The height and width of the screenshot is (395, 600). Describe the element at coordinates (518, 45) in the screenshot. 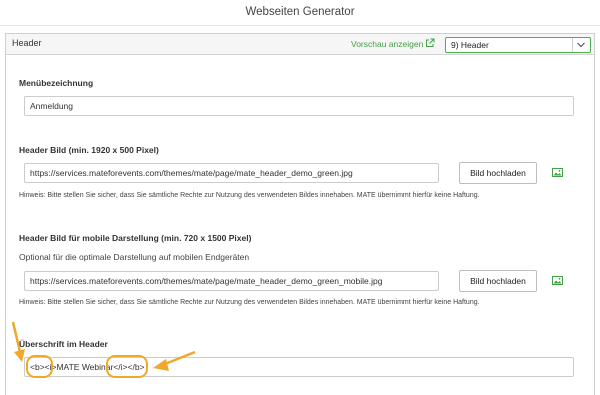

I see `section-select: 9) Header` at that location.